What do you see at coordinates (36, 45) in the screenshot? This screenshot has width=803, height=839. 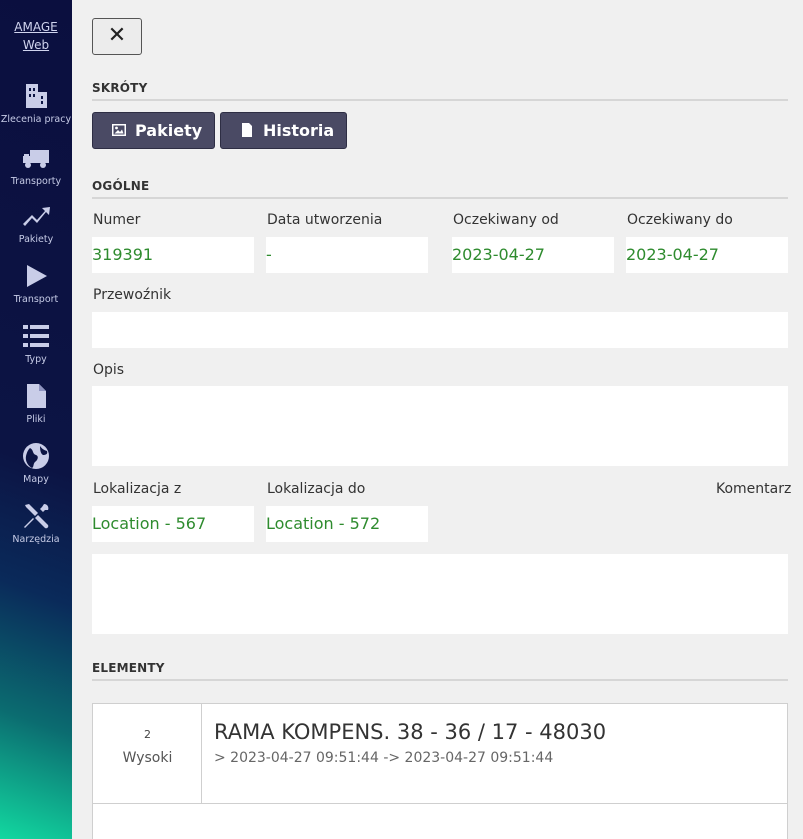 I see `brand-line2: Web` at bounding box center [36, 45].